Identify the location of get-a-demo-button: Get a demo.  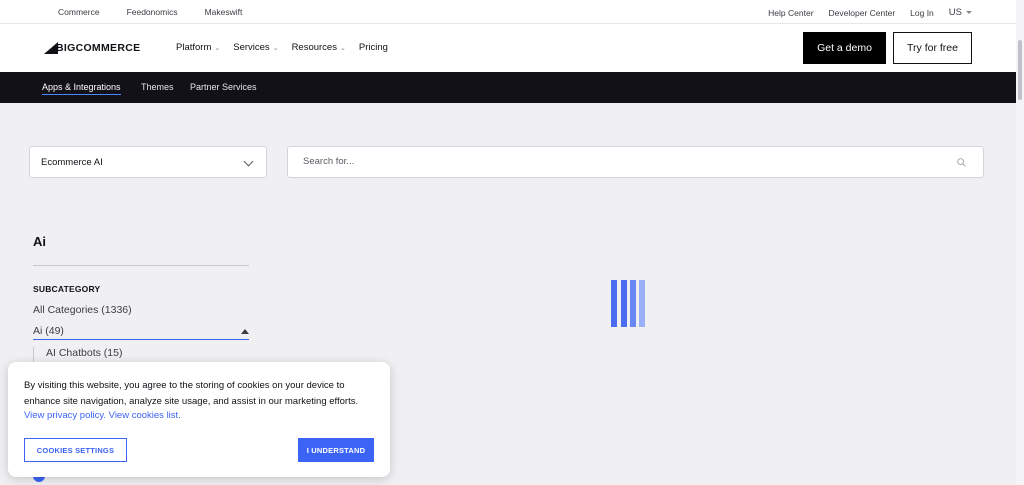
(844, 48).